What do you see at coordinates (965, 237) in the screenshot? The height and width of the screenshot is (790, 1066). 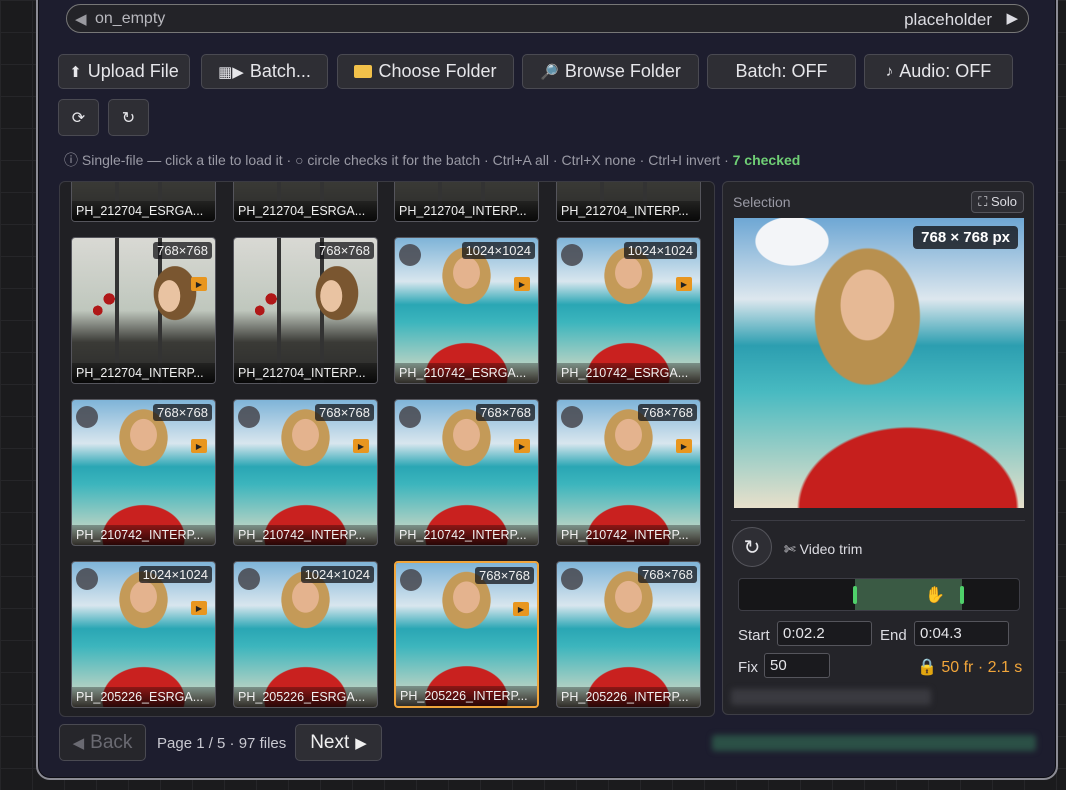 I see `preview-dimensions: 768 × 768 px` at bounding box center [965, 237].